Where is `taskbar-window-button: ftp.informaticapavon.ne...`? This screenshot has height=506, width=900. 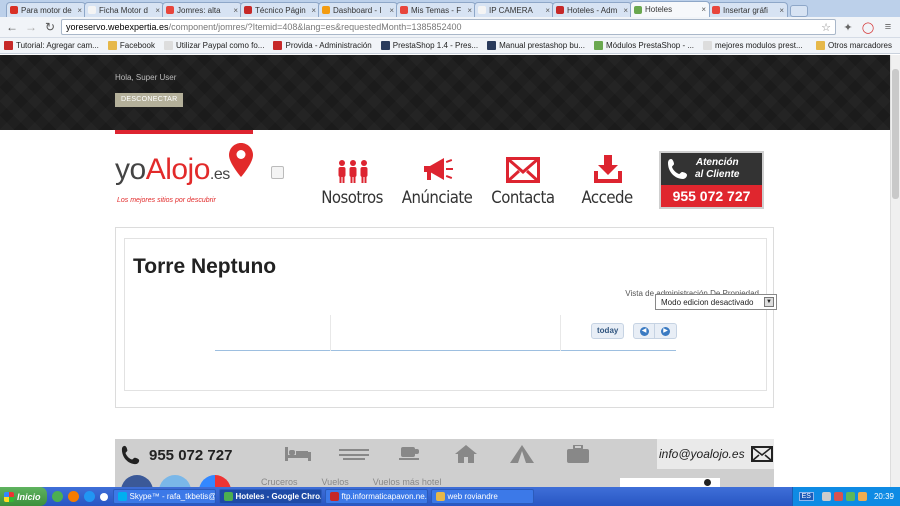
taskbar-window-button: ftp.informaticapavon.ne... is located at coordinates (376, 496).